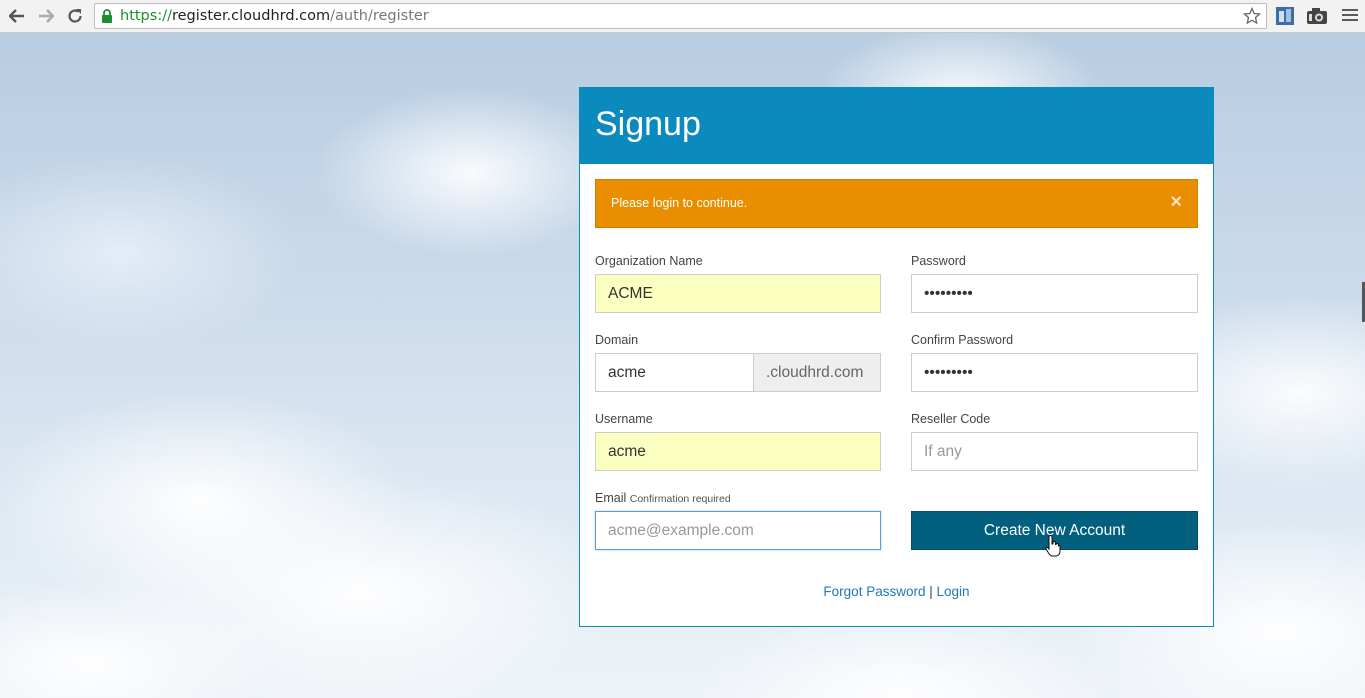 Image resolution: width=1365 pixels, height=698 pixels. Describe the element at coordinates (624, 419) in the screenshot. I see `username-label: Username` at that location.